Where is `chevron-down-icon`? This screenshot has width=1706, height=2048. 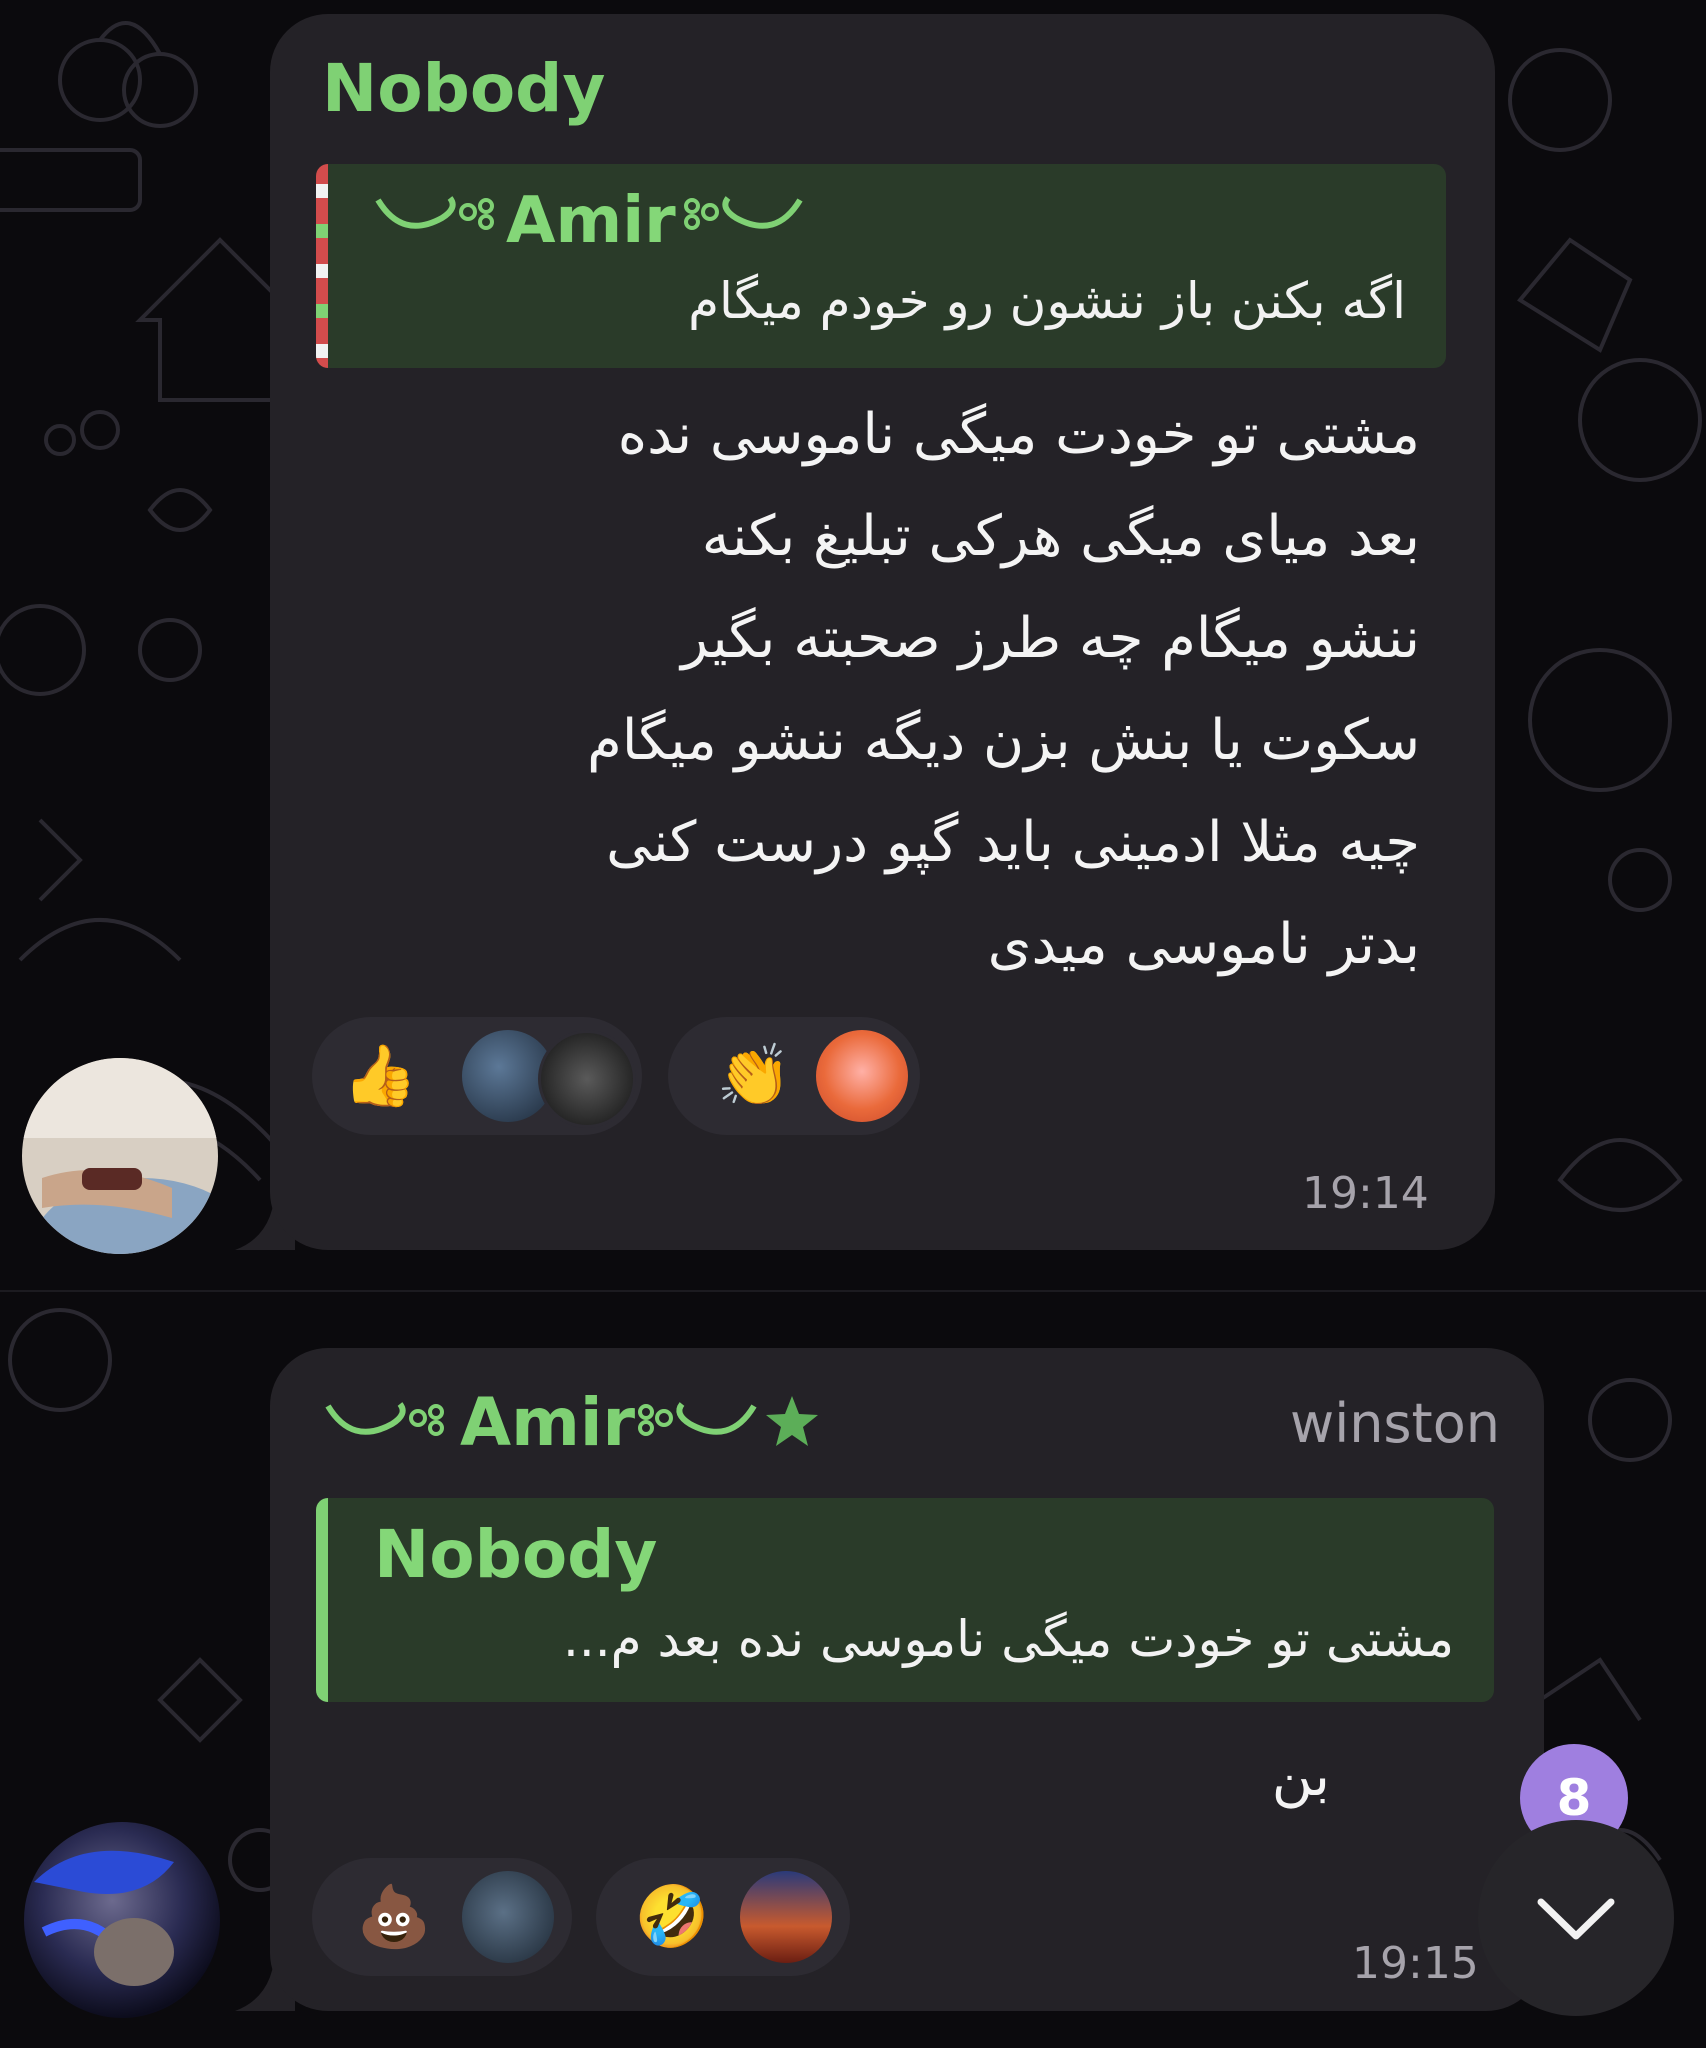
chevron-down-icon is located at coordinates (1576, 1919).